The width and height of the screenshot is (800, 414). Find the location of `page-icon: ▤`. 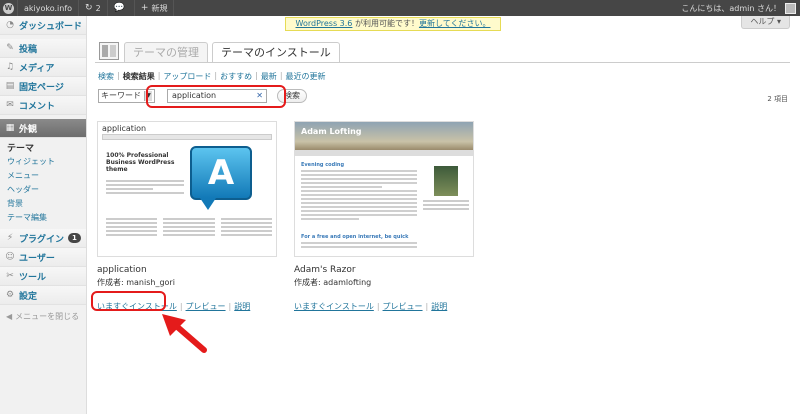

page-icon: ▤ is located at coordinates (10, 86).